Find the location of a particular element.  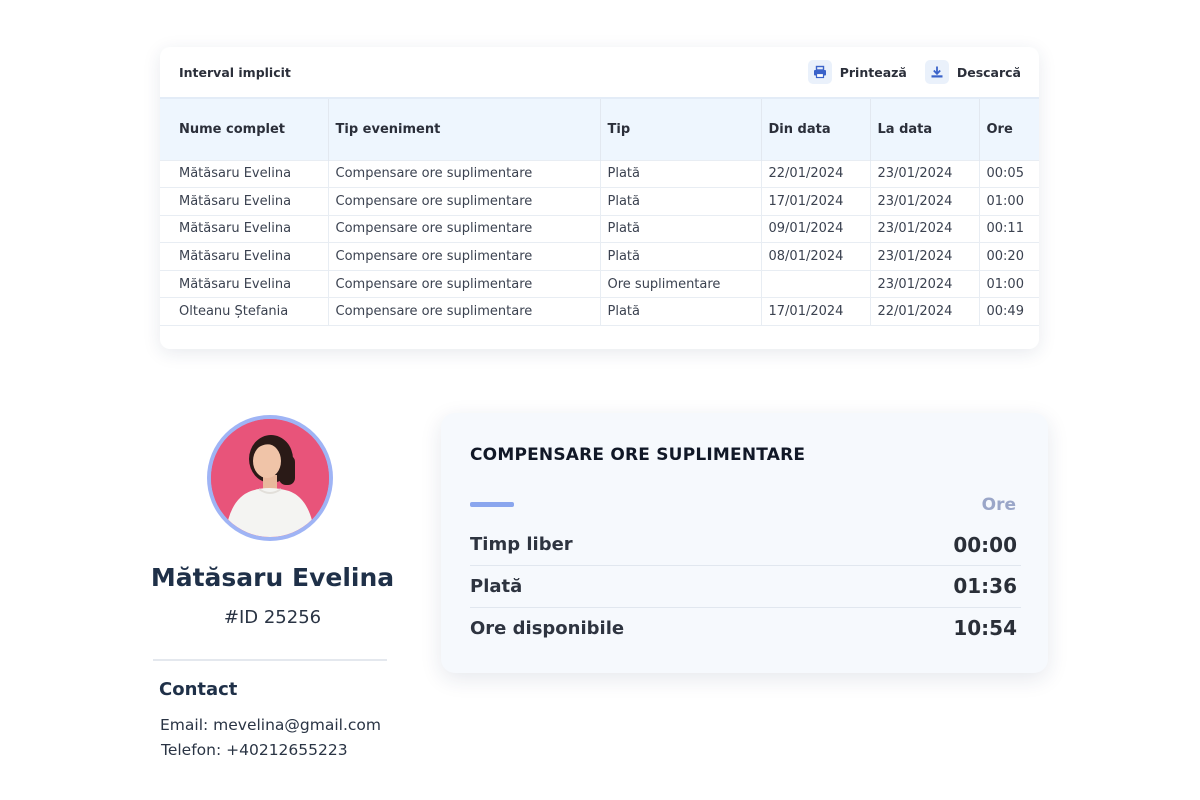

cell-from-date: 08/01/2024 is located at coordinates (816, 256).